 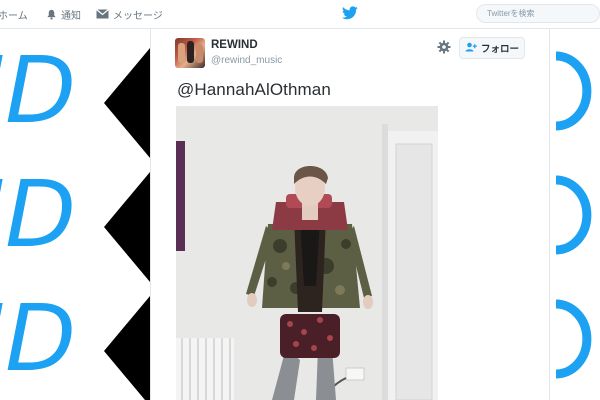 I want to click on gear-icon, so click(x=444, y=47).